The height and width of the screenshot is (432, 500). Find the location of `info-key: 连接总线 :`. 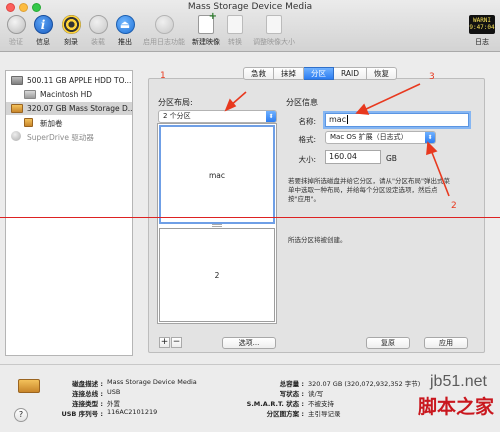

info-key: 连接总线 : is located at coordinates (87, 394).